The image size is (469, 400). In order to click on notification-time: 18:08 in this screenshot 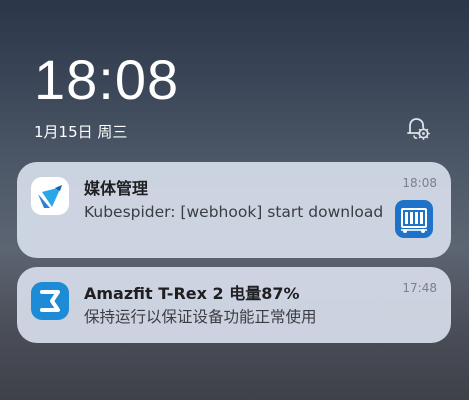, I will do `click(419, 183)`.